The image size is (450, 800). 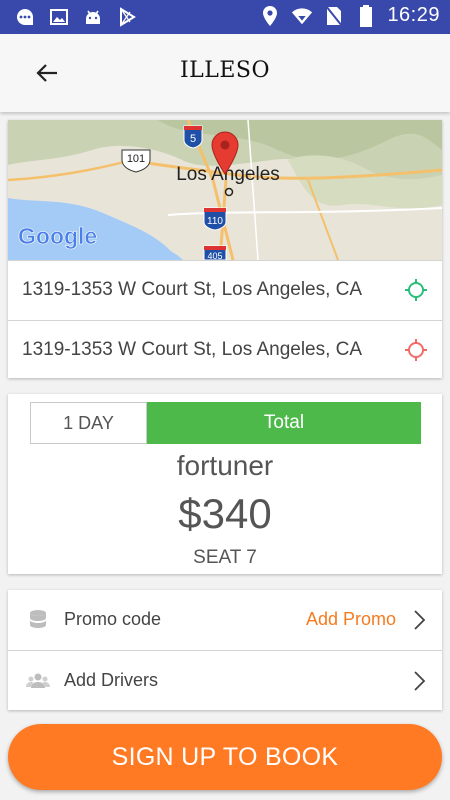 I want to click on chat-icon, so click(x=25, y=17).